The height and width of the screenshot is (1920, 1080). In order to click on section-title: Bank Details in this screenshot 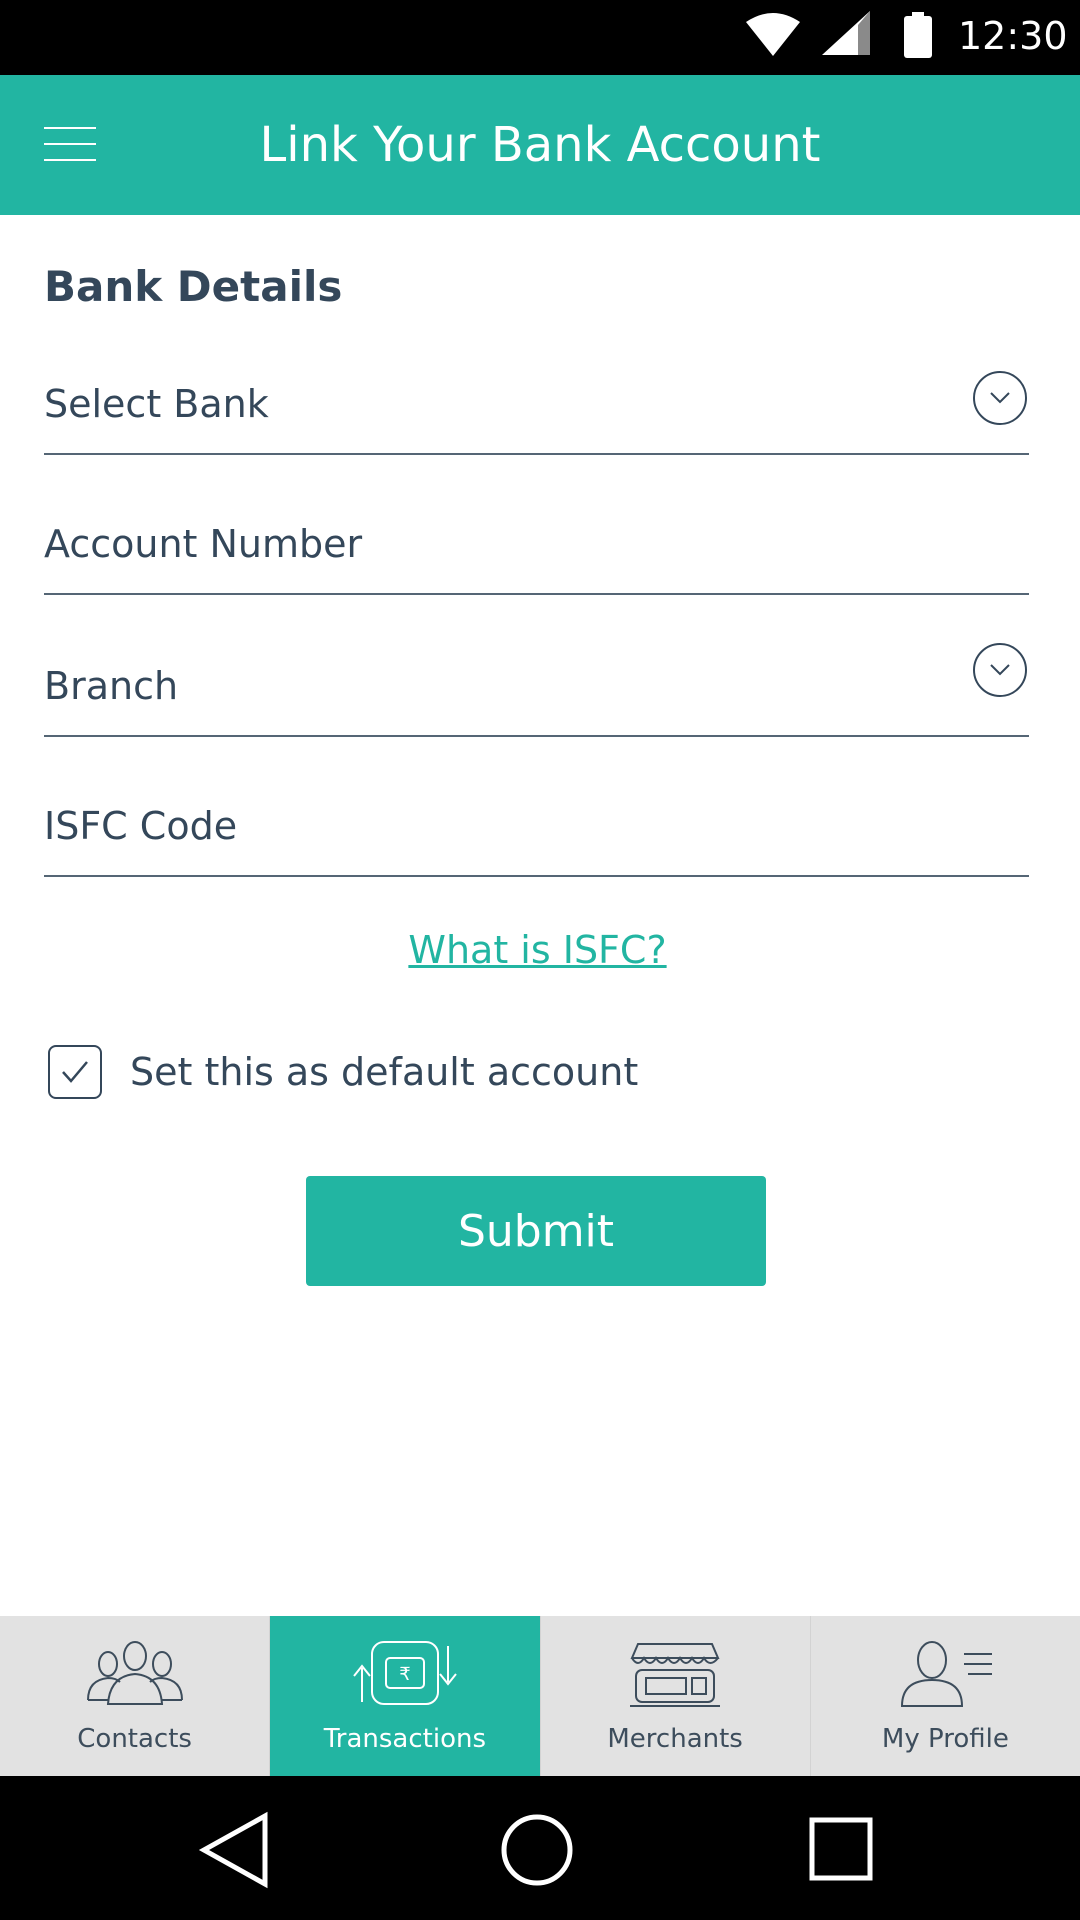, I will do `click(193, 286)`.